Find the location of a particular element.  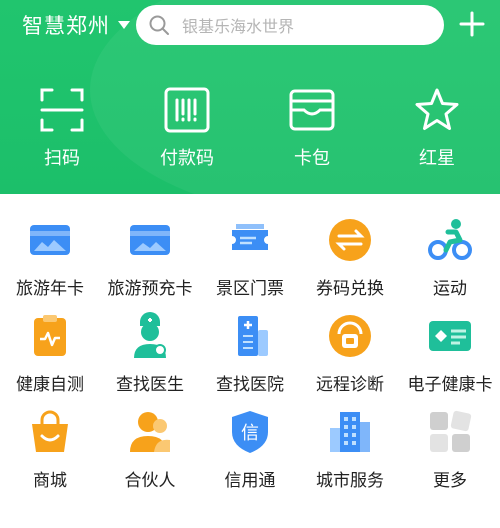

city-selector: 智慧郑州 is located at coordinates (76, 25).